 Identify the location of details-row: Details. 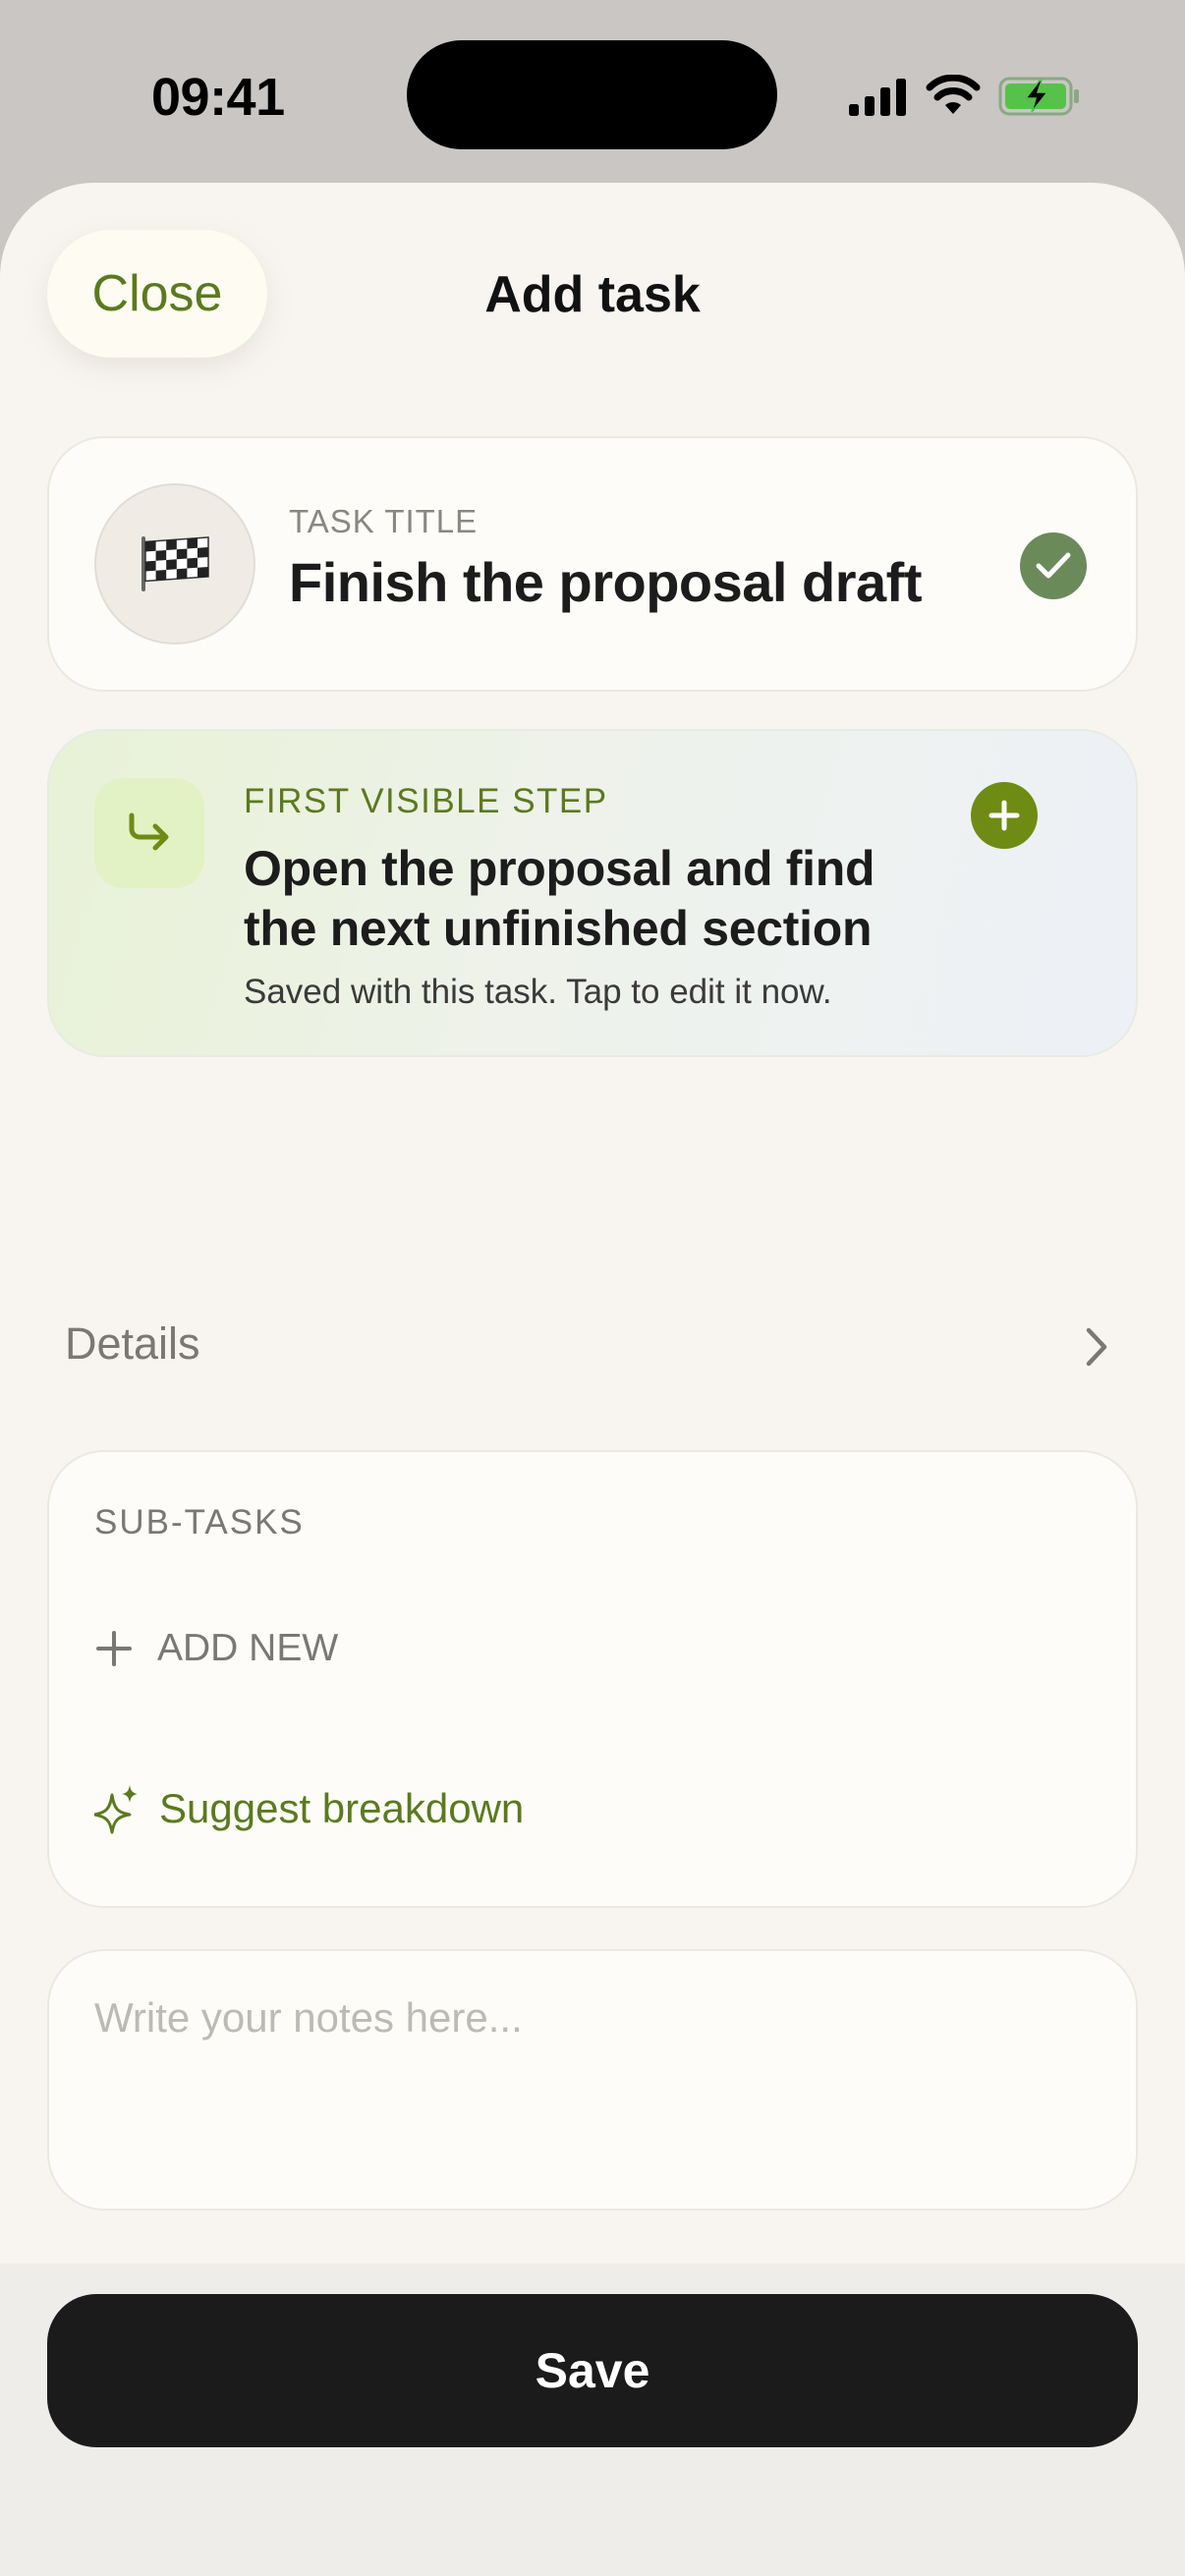
(592, 1348).